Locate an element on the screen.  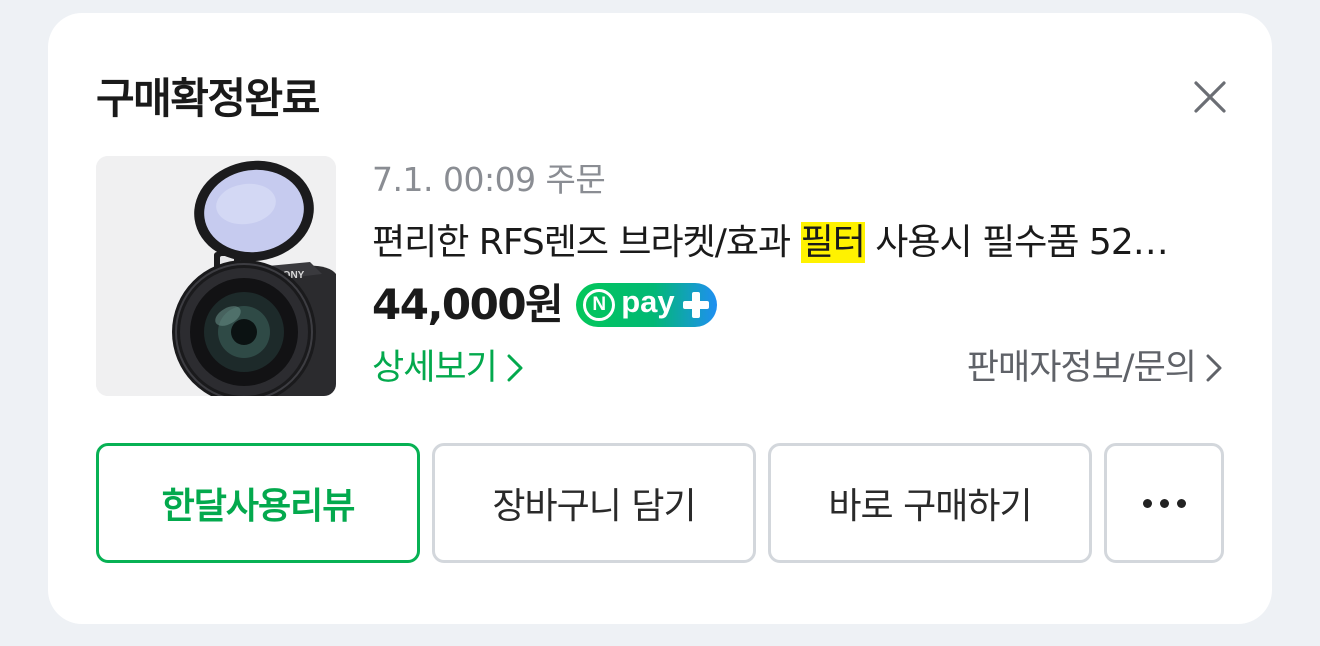
monthly-review-button: 한달사용리뷰 is located at coordinates (258, 503).